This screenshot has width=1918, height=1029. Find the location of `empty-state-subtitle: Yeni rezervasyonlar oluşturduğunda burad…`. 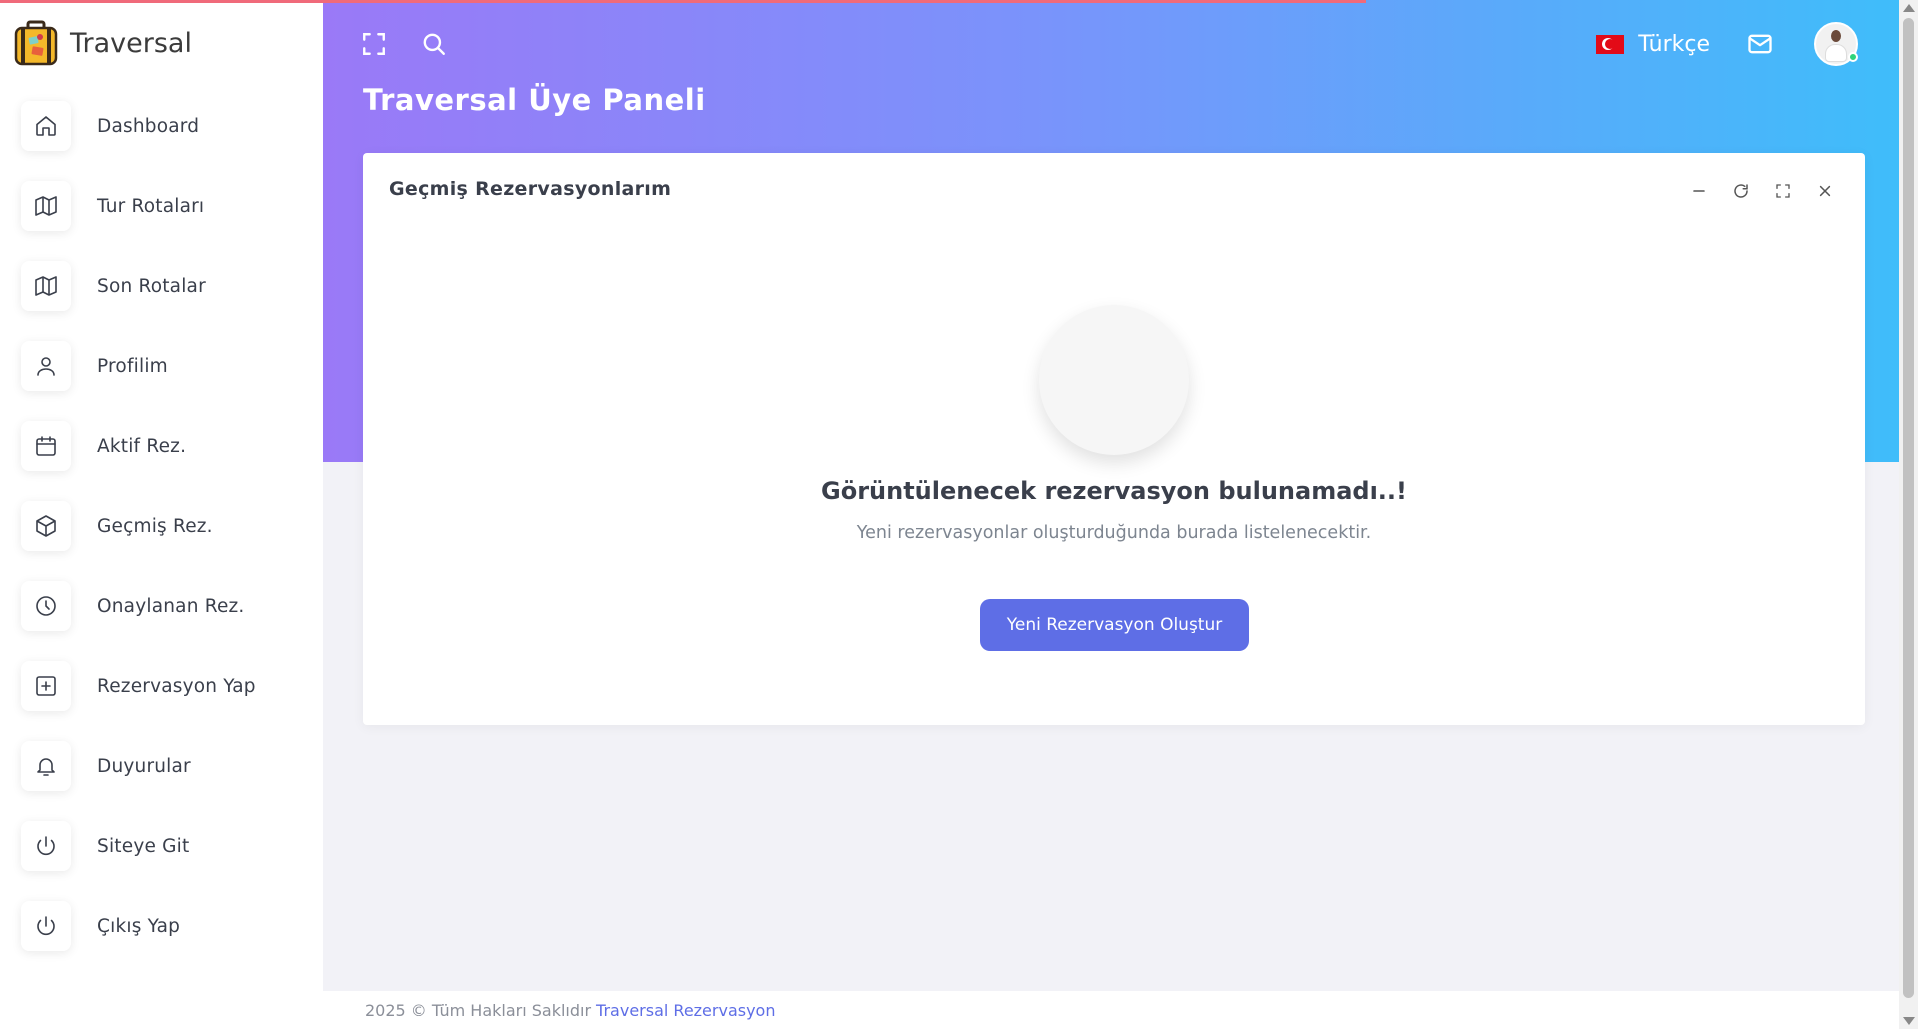

empty-state-subtitle: Yeni rezervasyonlar oluşturduğunda burad… is located at coordinates (1114, 533).